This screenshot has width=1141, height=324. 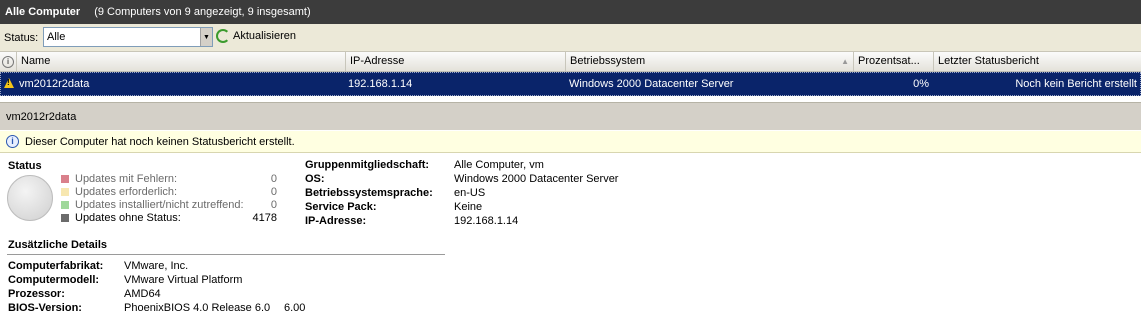 What do you see at coordinates (264, 217) in the screenshot?
I see `legend-count: 4178` at bounding box center [264, 217].